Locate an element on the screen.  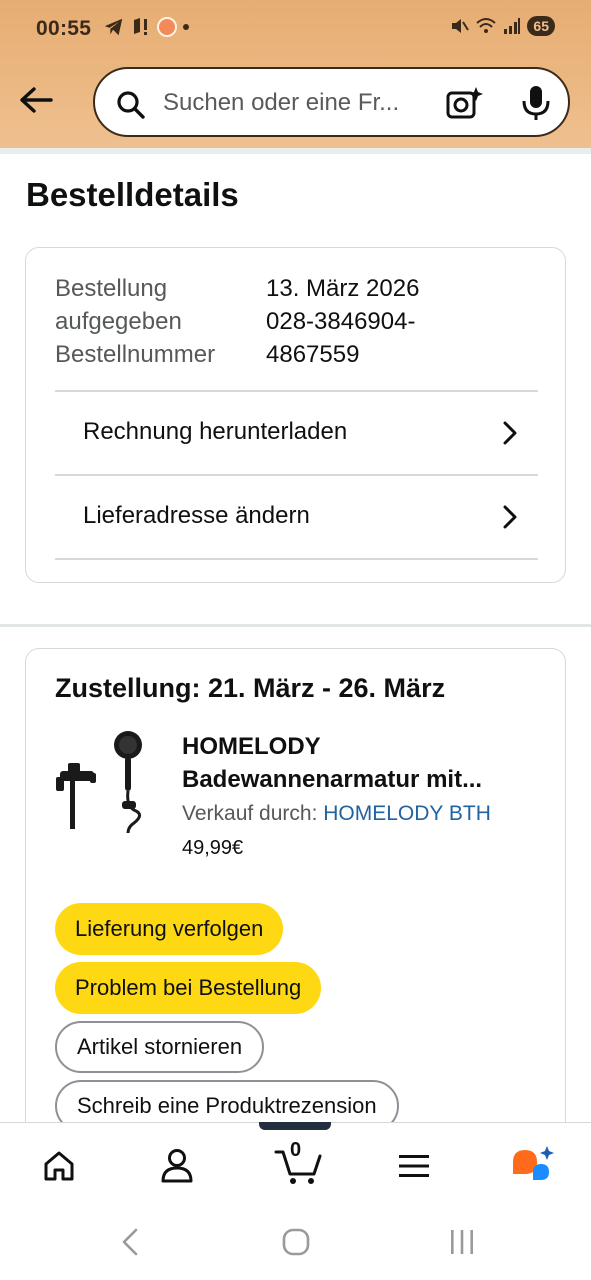
product-image is located at coordinates (104, 781).